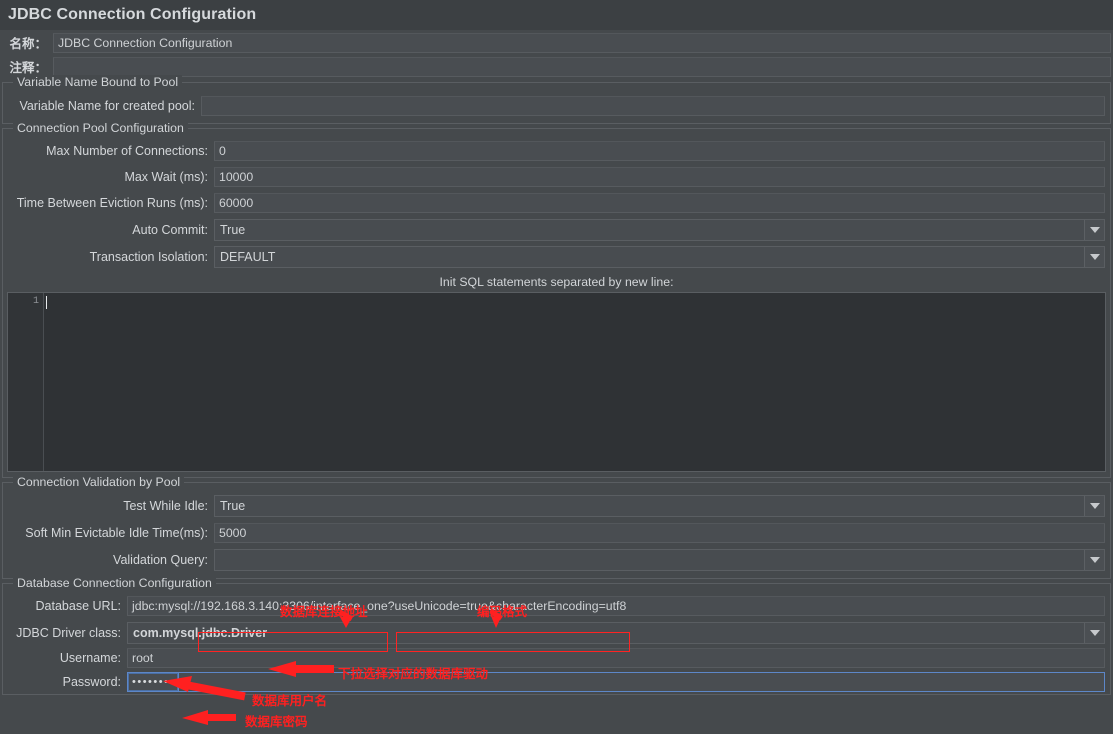 The width and height of the screenshot is (1113, 734). I want to click on database-url-label: Database URL:, so click(78, 606).